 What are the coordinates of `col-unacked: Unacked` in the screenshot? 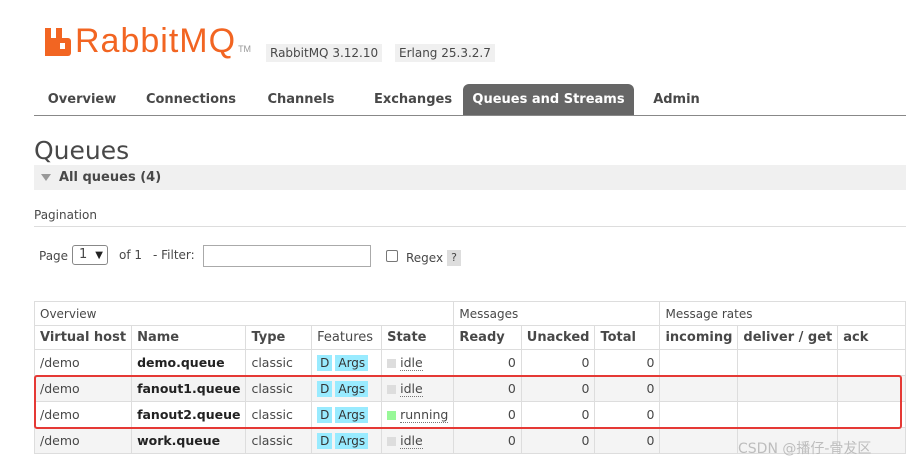 It's located at (558, 337).